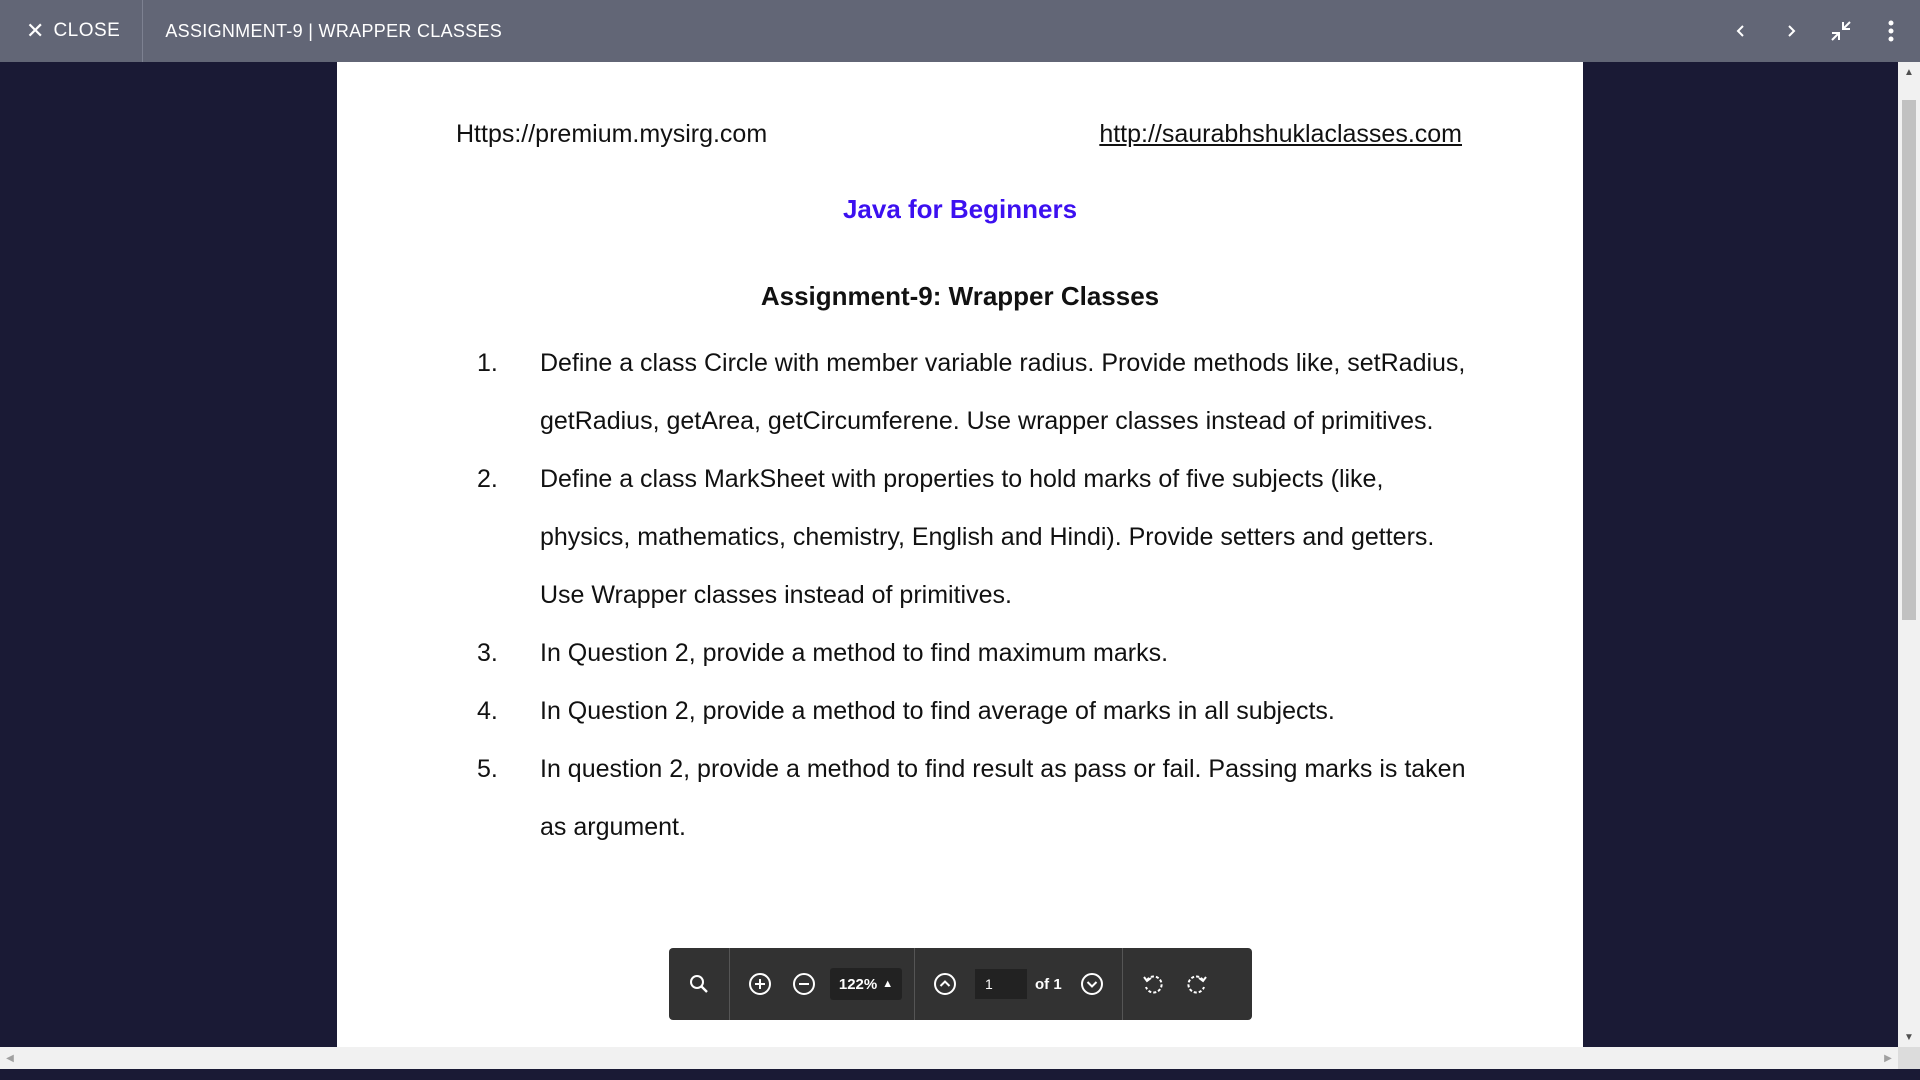 Image resolution: width=1920 pixels, height=1080 pixels. Describe the element at coordinates (487, 653) in the screenshot. I see `question-number: 3.` at that location.